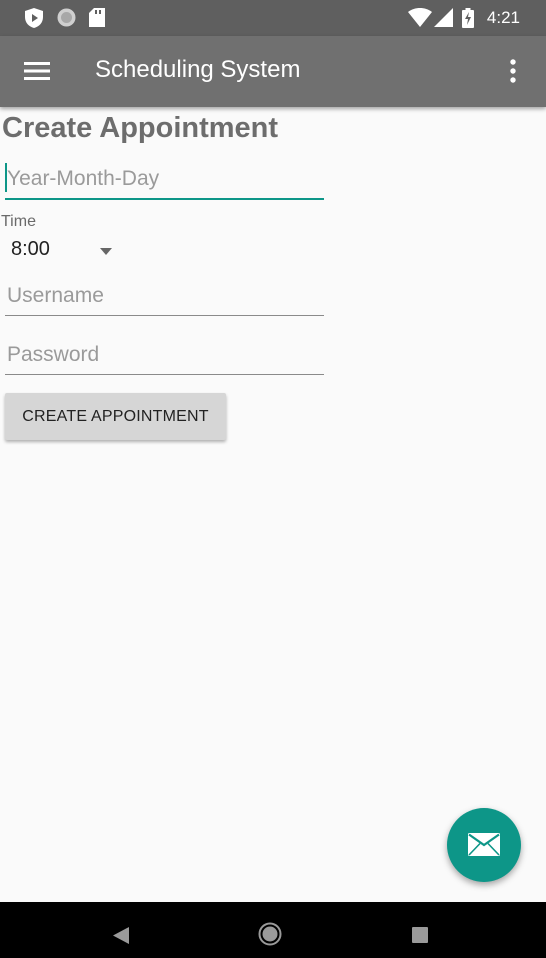  Describe the element at coordinates (66, 252) in the screenshot. I see `time-dropdown: 8:00` at that location.